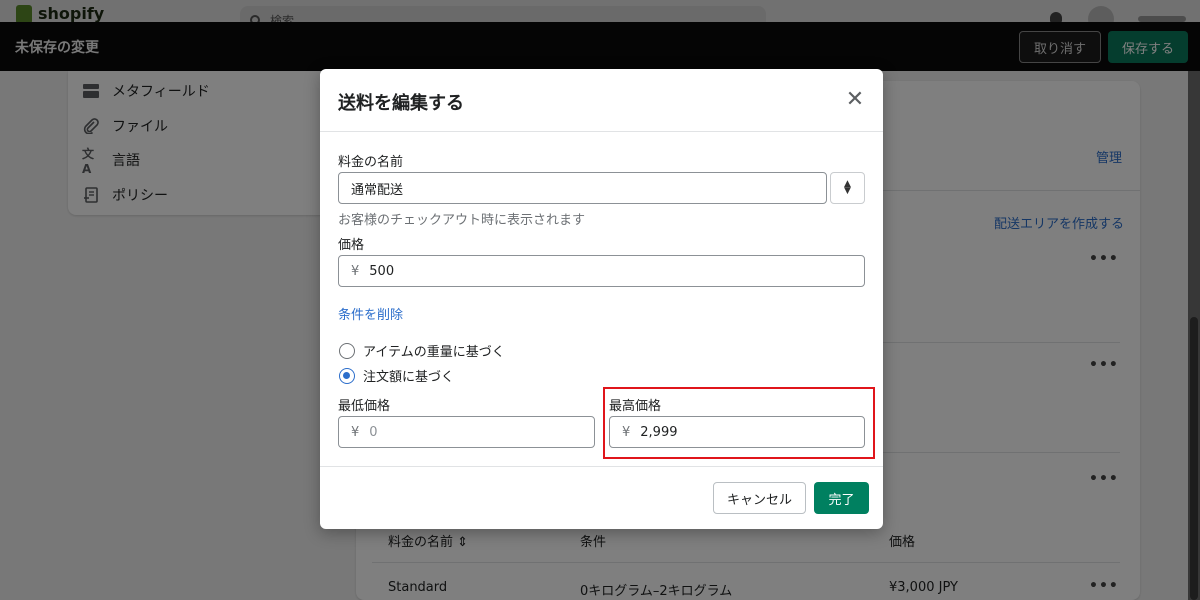 The height and width of the screenshot is (600, 1200). What do you see at coordinates (351, 245) in the screenshot?
I see `price-label: 価格` at bounding box center [351, 245].